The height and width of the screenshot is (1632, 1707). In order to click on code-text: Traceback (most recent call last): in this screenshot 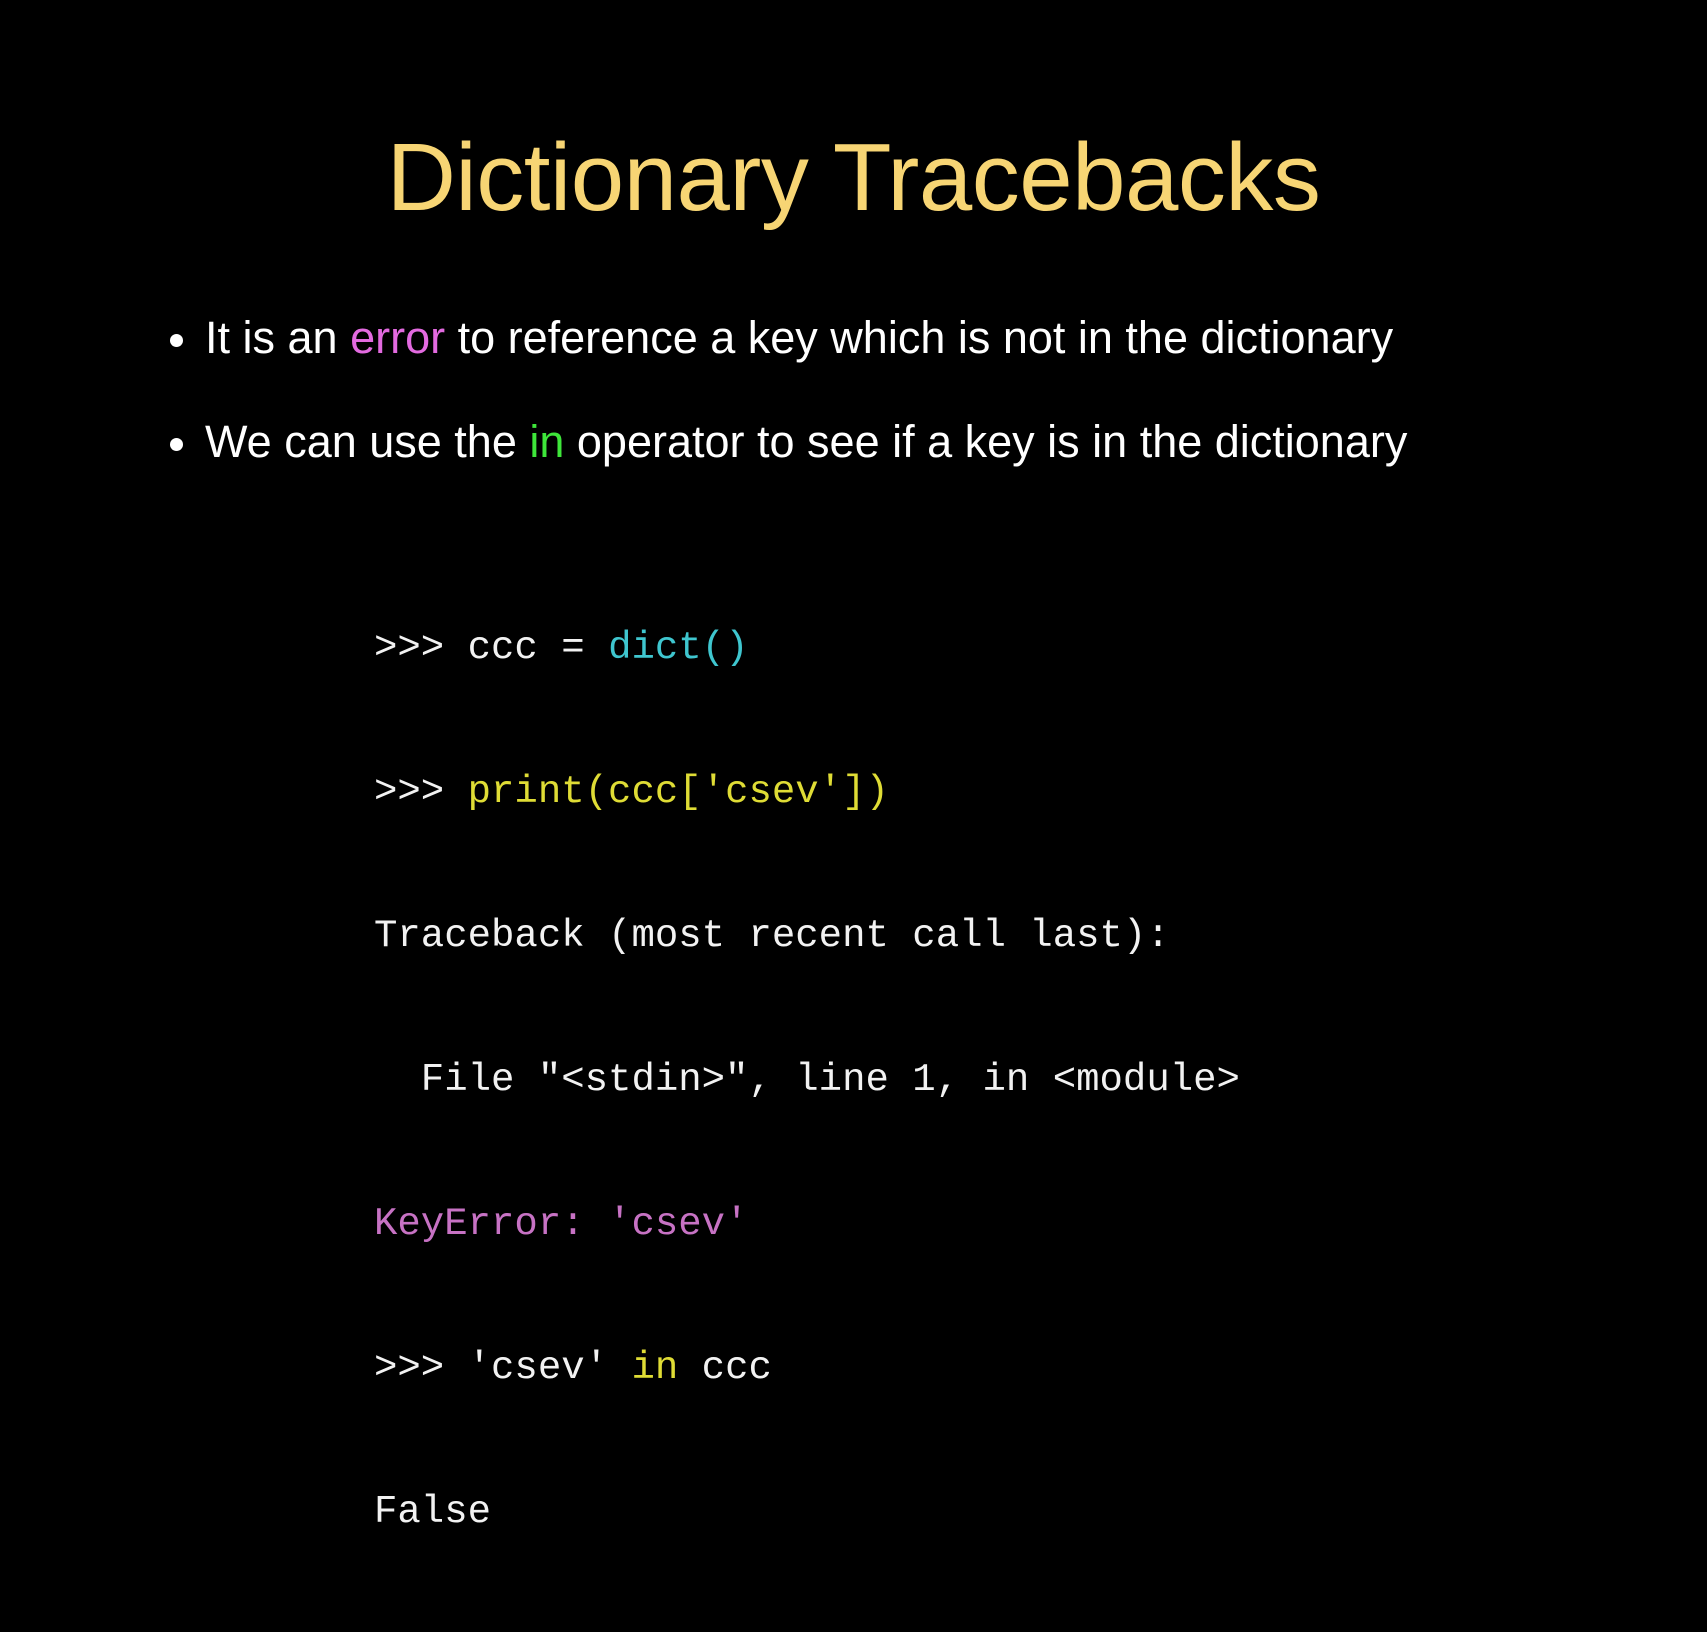, I will do `click(772, 936)`.